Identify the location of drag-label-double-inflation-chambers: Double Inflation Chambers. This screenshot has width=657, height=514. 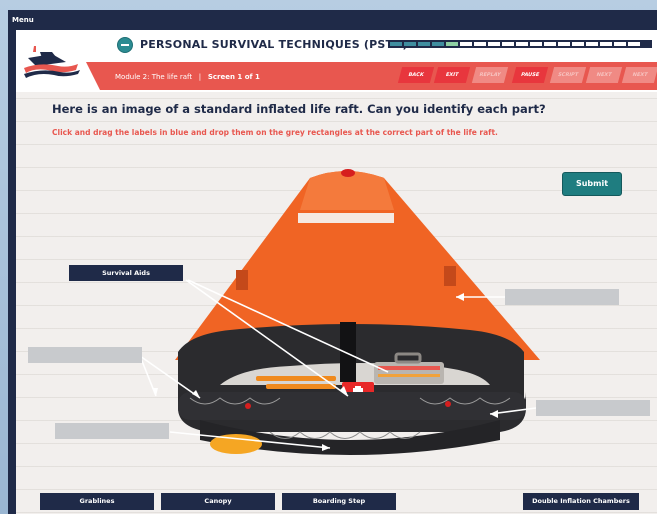
(581, 501).